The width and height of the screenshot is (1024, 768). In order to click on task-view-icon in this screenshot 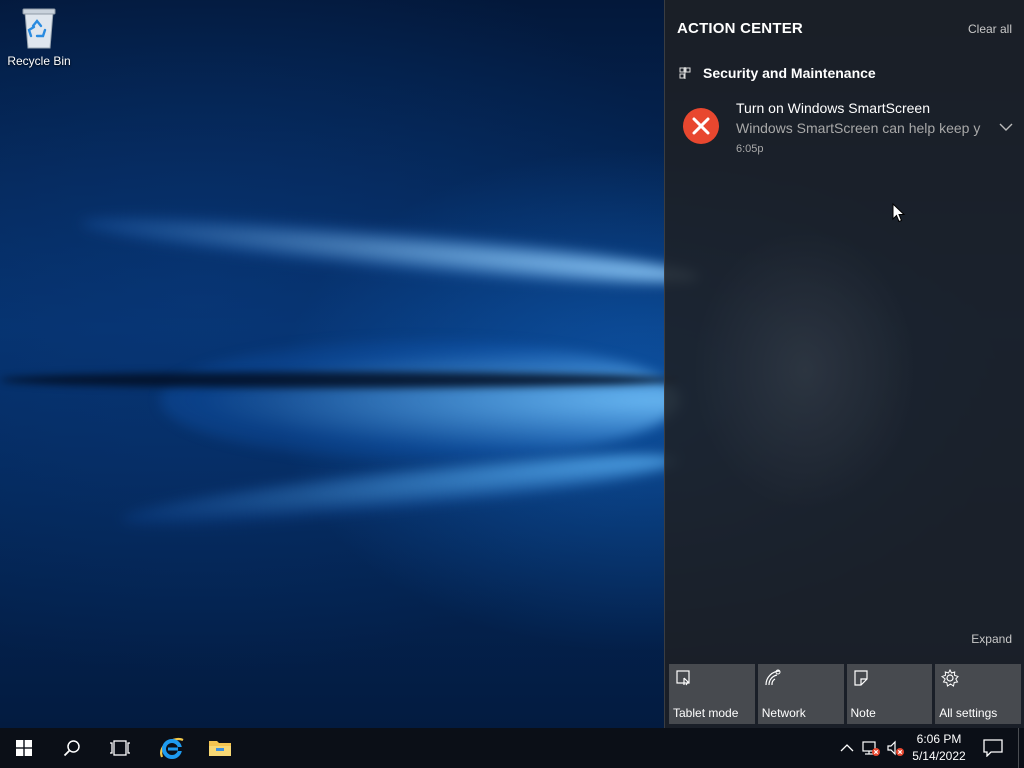, I will do `click(120, 748)`.